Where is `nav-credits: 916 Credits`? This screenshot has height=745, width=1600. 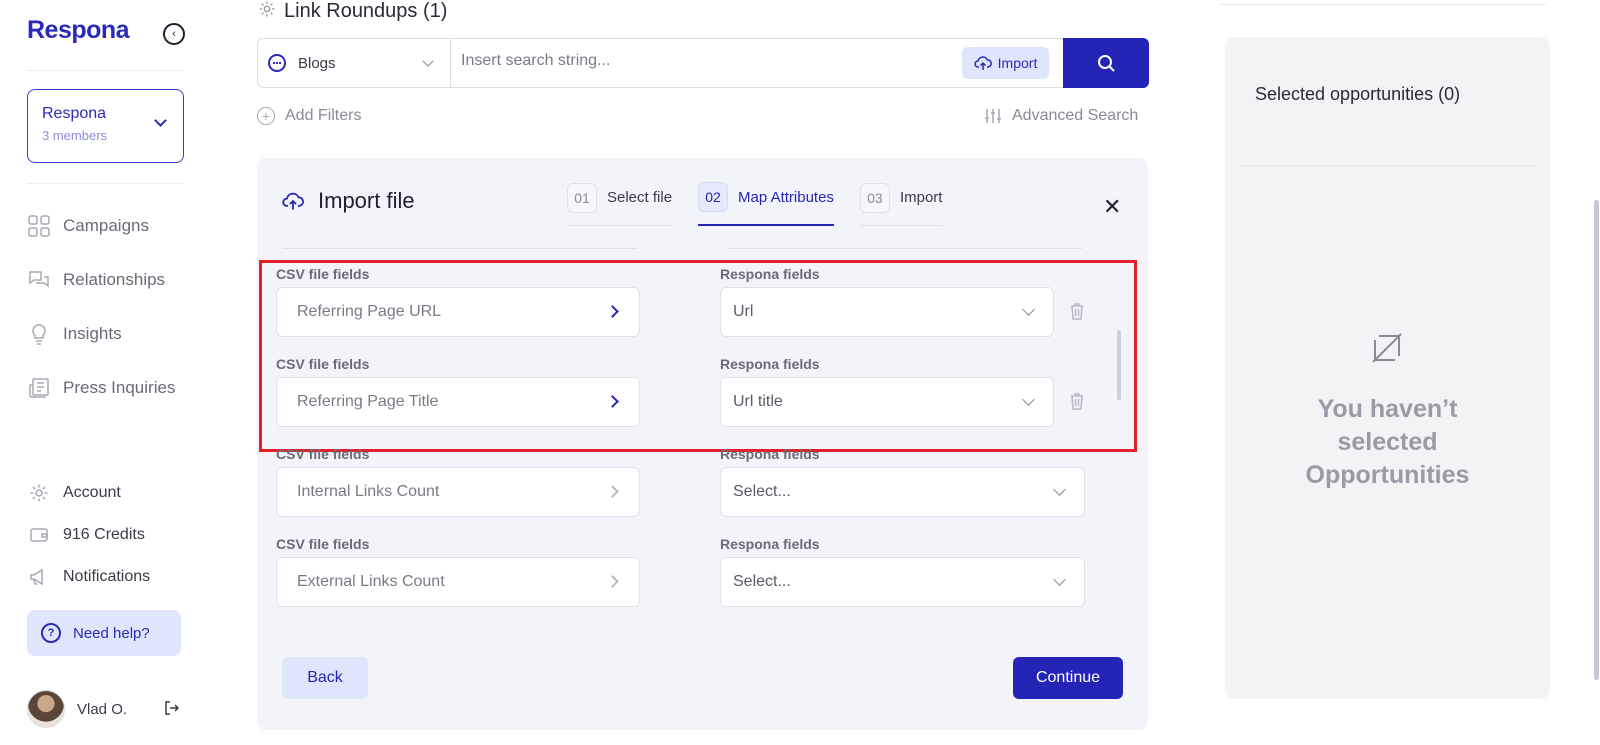
nav-credits: 916 Credits is located at coordinates (86, 535).